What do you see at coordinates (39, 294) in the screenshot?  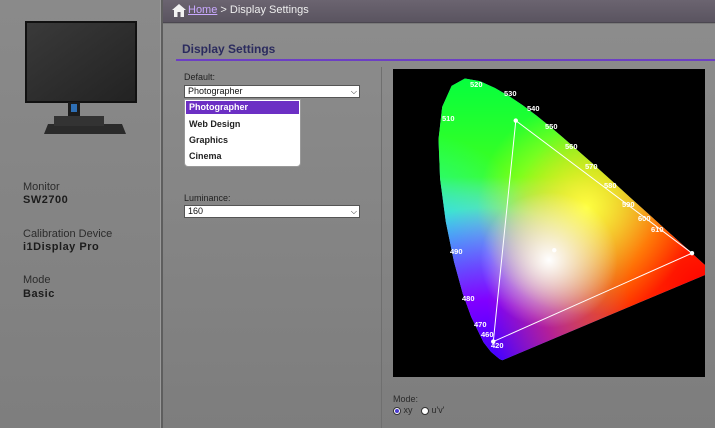 I see `mode-value: Basic` at bounding box center [39, 294].